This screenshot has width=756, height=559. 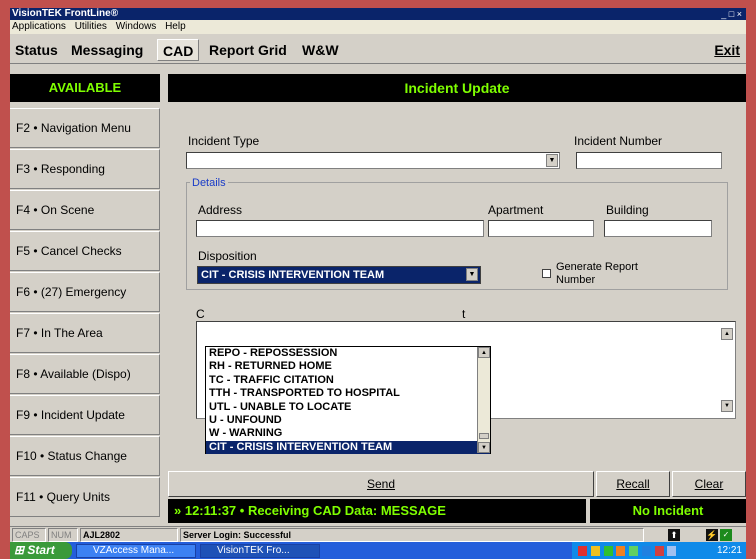 What do you see at coordinates (85, 333) in the screenshot?
I see `fkey-f7-in-the-area: F7 • In The Area` at bounding box center [85, 333].